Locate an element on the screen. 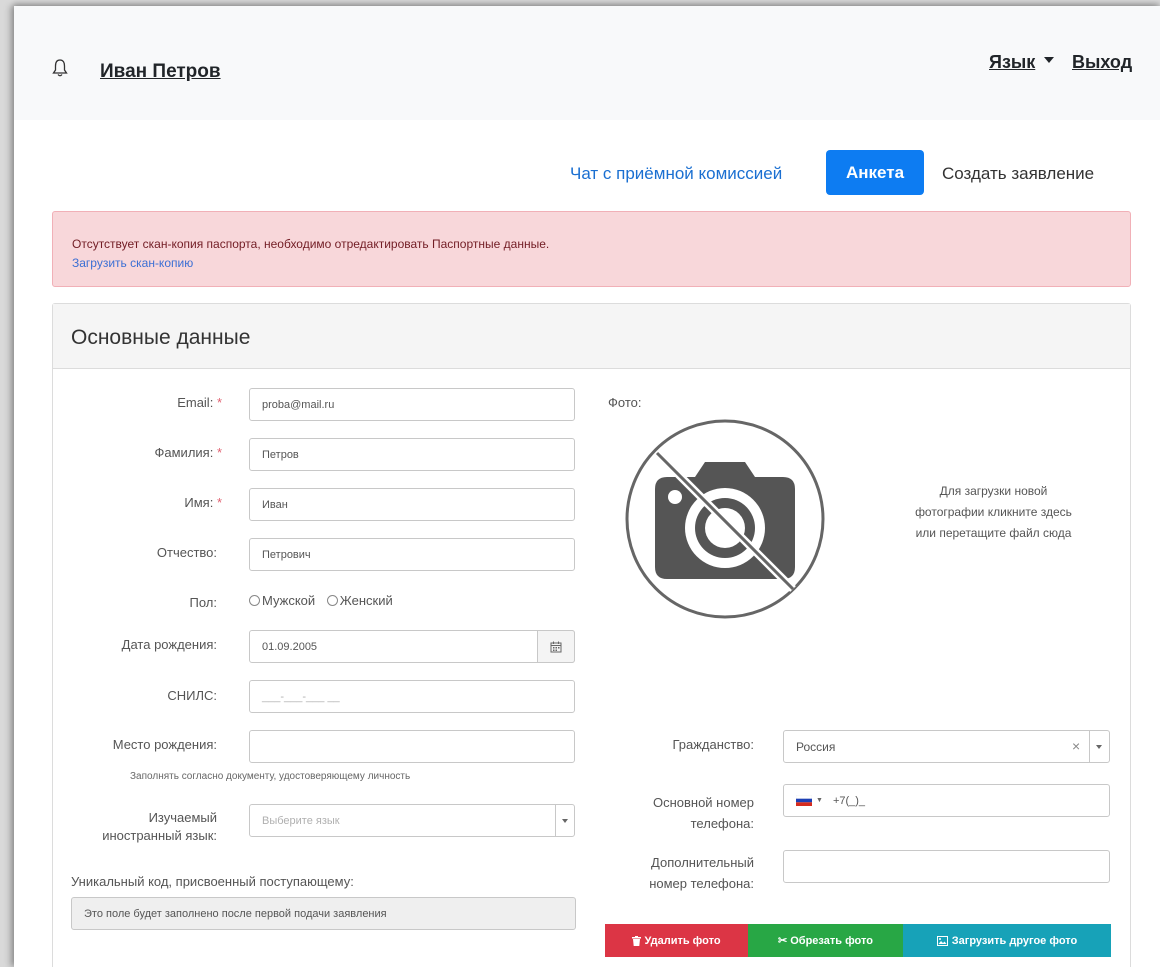 The height and width of the screenshot is (967, 1160). calendar-icon is located at coordinates (556, 646).